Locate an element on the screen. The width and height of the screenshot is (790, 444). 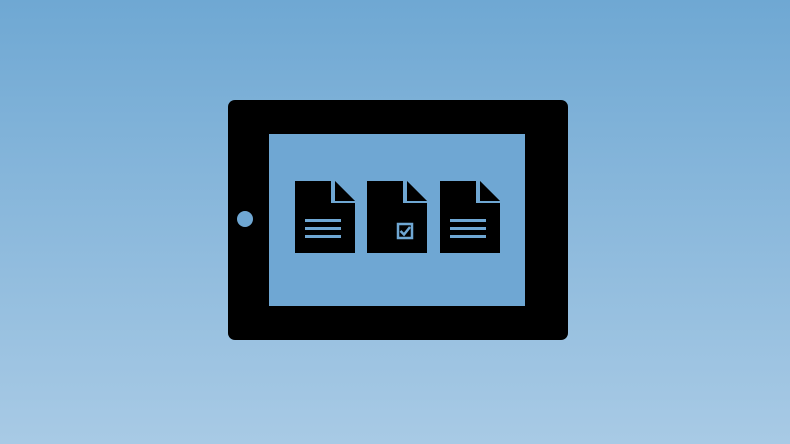
tablet-home-button is located at coordinates (245, 219).